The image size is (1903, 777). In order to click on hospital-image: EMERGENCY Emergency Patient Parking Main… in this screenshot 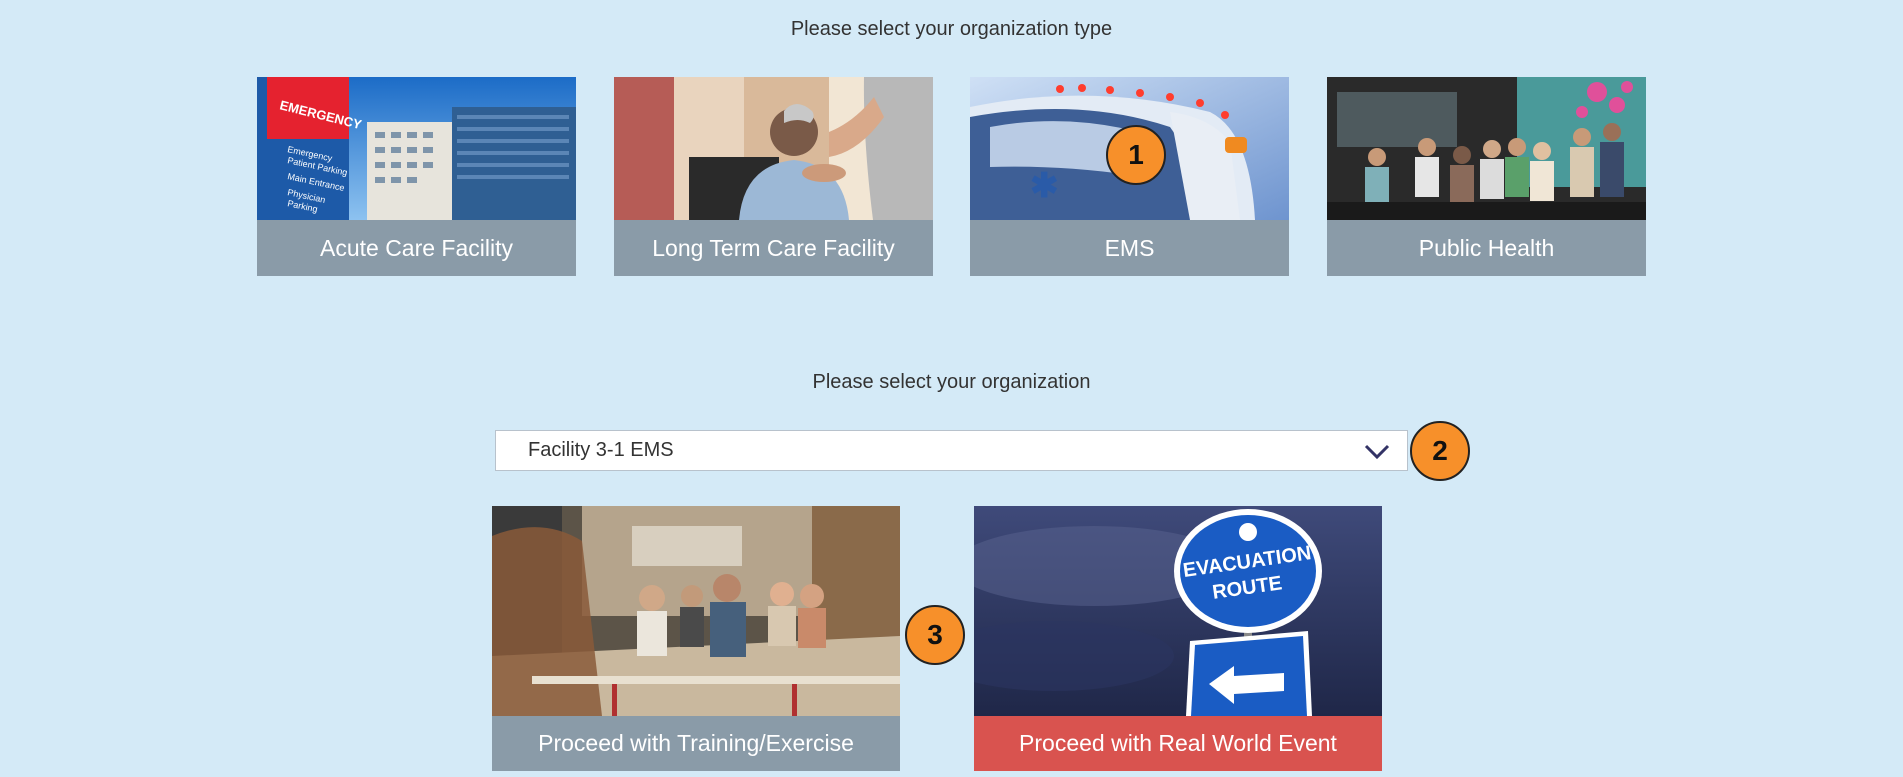, I will do `click(416, 148)`.